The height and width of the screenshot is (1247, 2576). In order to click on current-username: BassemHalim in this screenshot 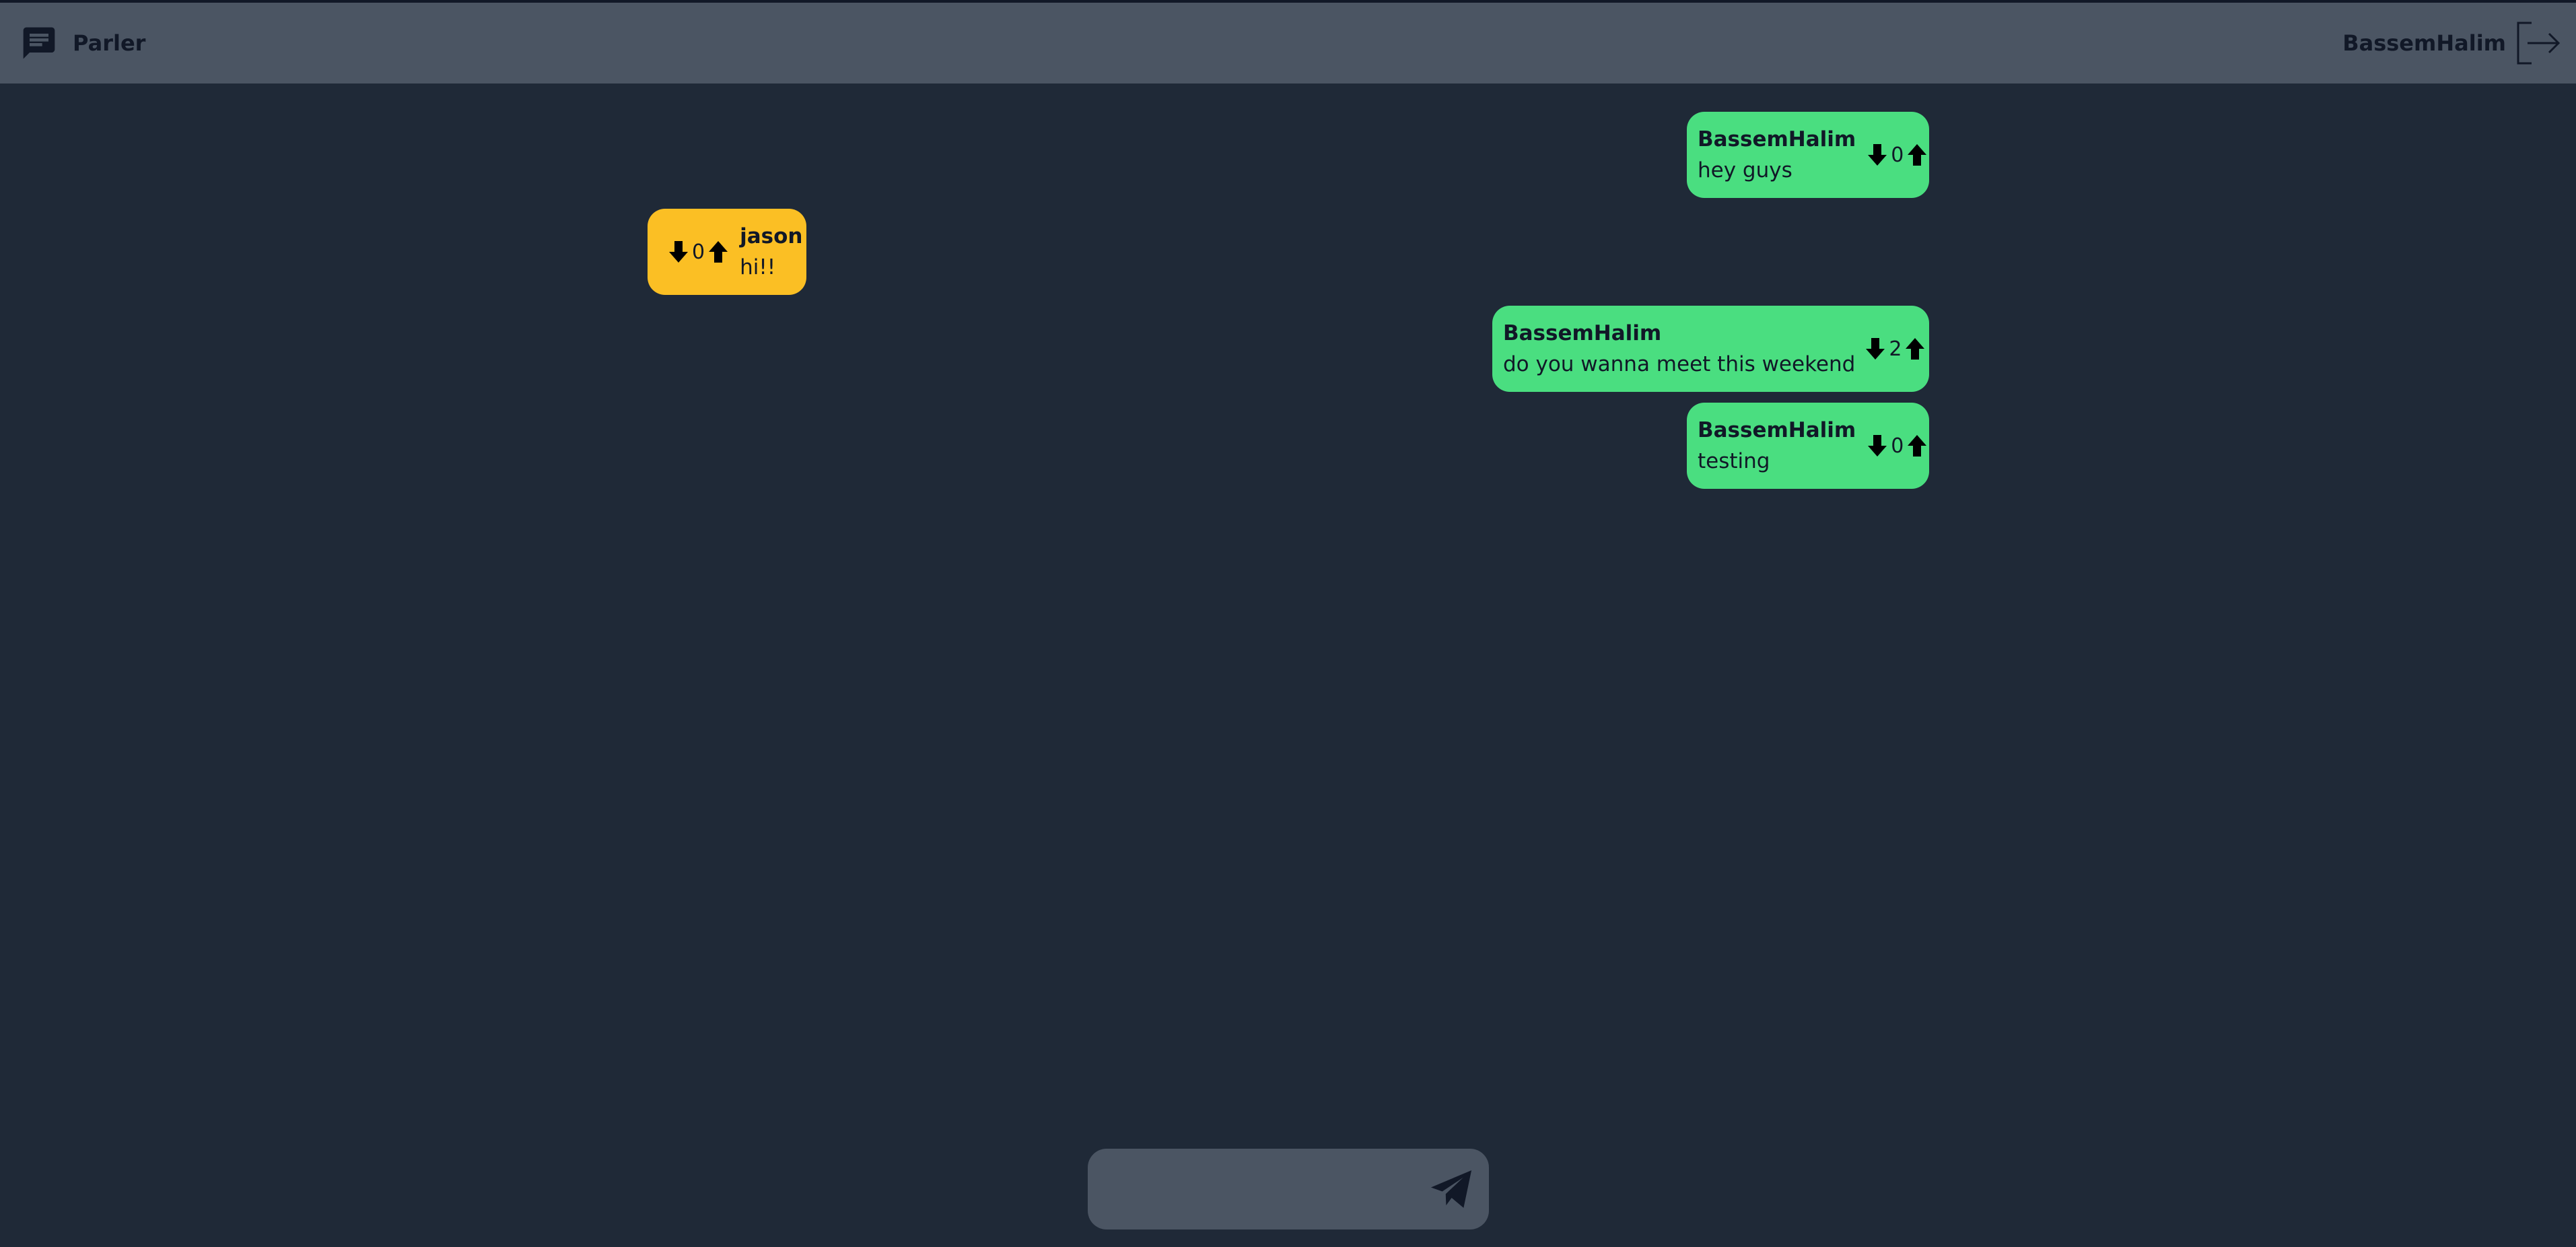, I will do `click(2424, 43)`.